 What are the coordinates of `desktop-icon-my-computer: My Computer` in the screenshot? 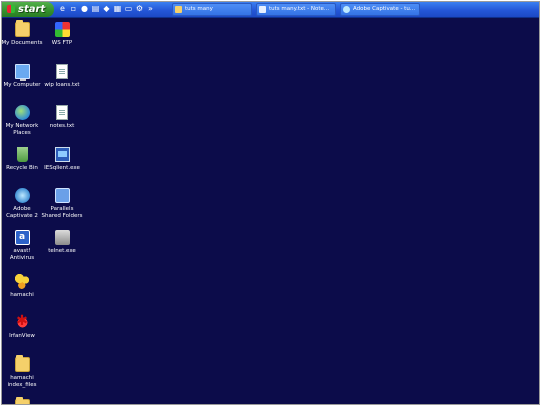 It's located at (22, 76).